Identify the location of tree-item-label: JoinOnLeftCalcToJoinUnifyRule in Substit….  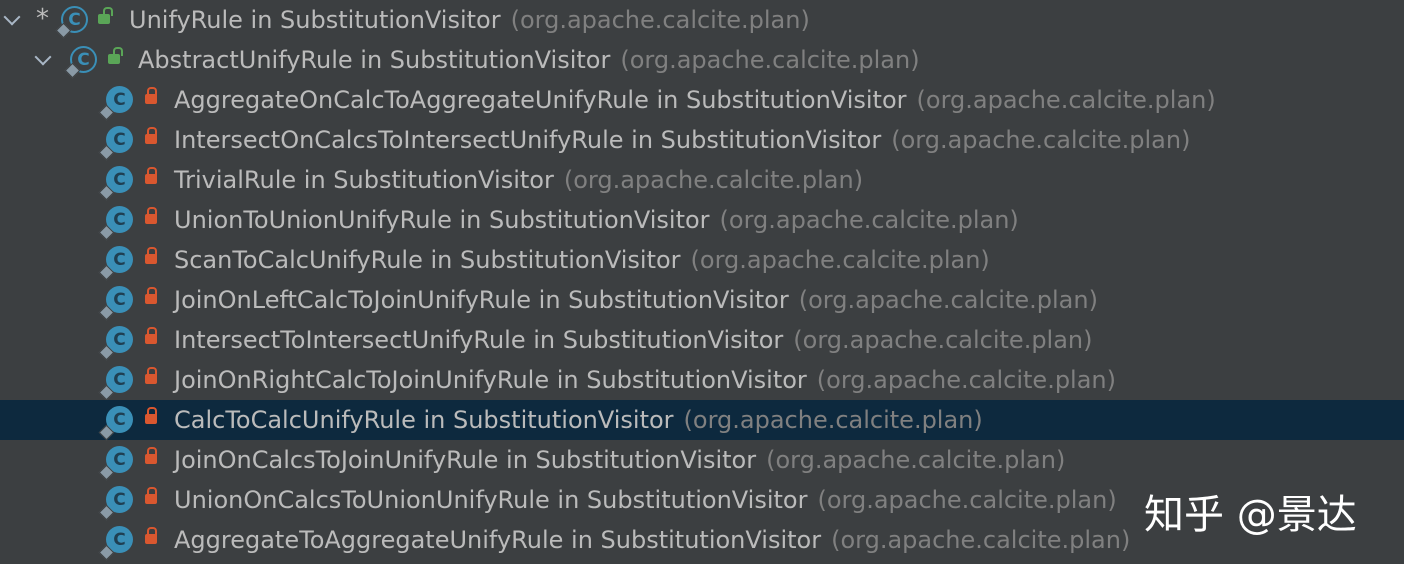
(636, 300).